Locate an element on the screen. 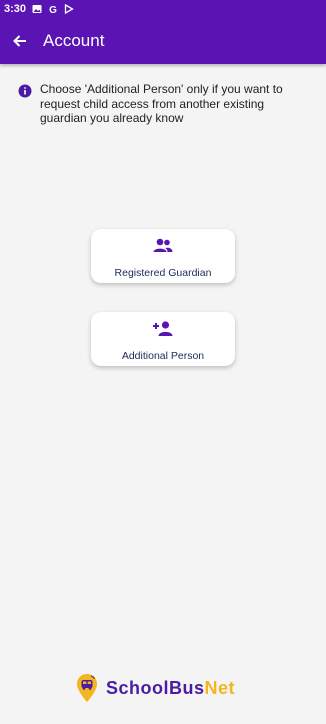 The width and height of the screenshot is (326, 724). additional-person-button: Additional Person is located at coordinates (163, 339).